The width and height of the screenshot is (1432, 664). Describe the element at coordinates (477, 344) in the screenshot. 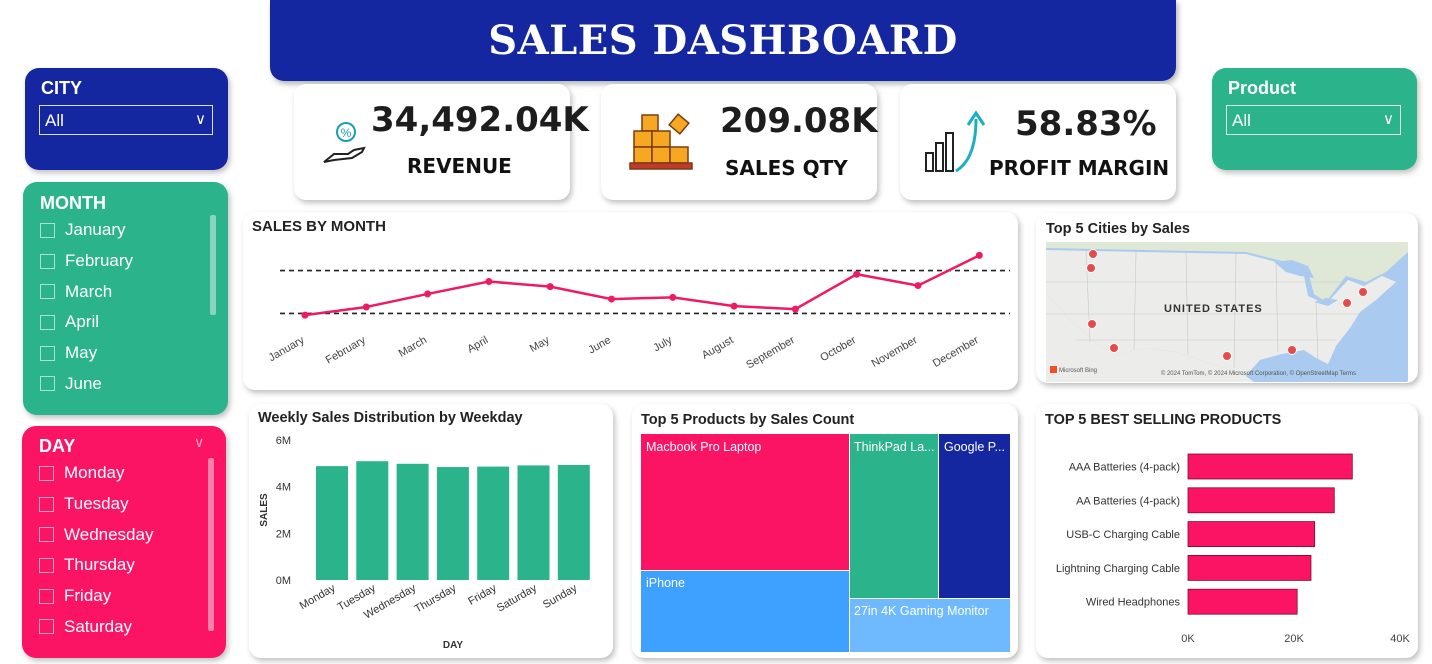

I see `x-tick-label: April` at that location.